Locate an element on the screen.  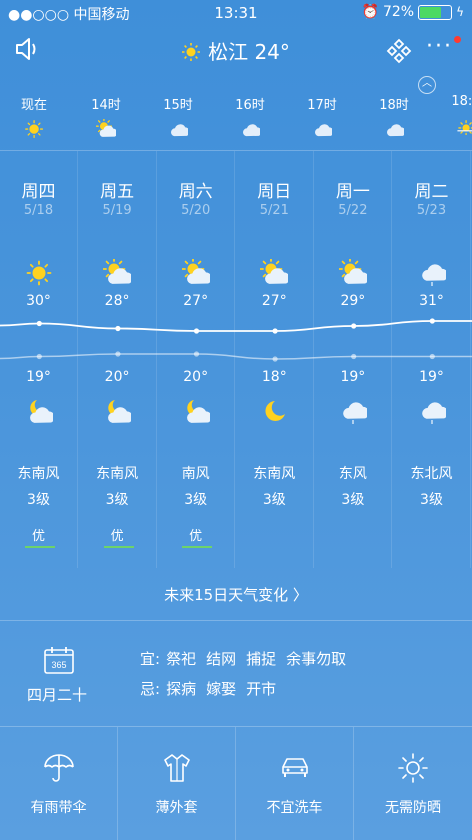
almanac-item: 探病 is located at coordinates (181, 689).